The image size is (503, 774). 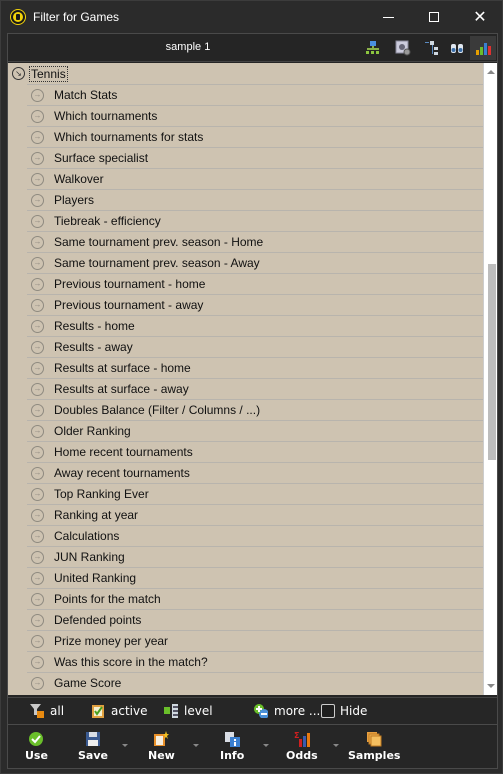 What do you see at coordinates (492, 362) in the screenshot?
I see `scrollbar-thumb` at bounding box center [492, 362].